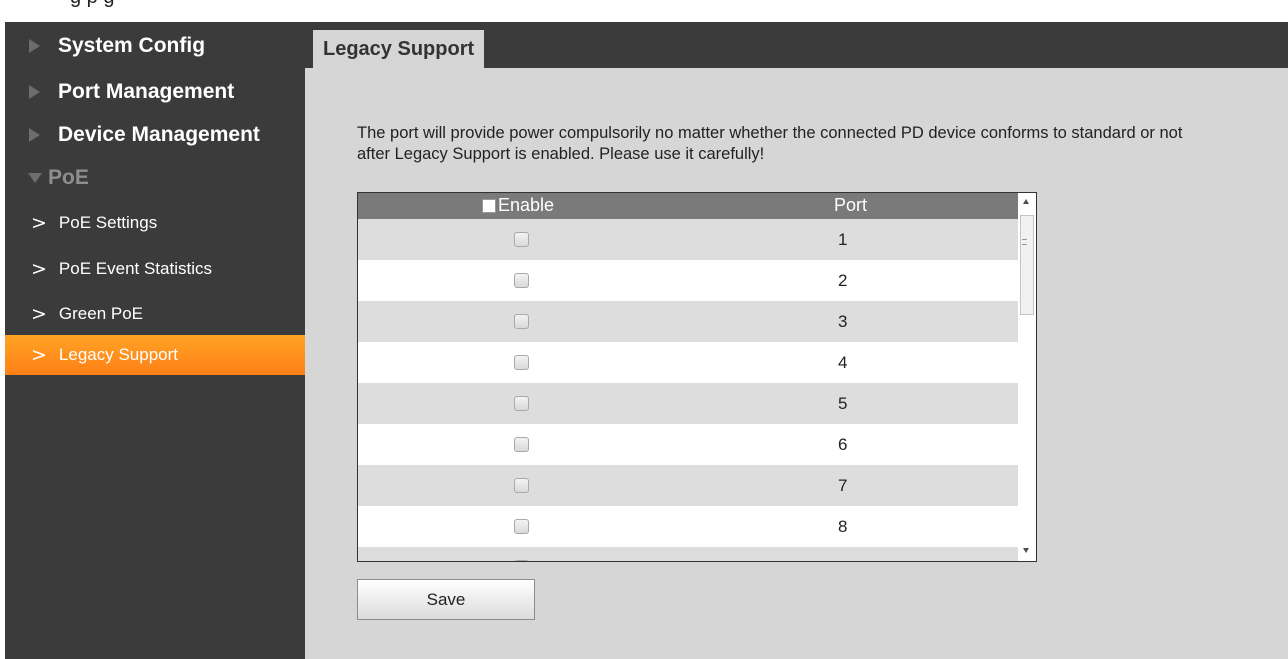  I want to click on table-row: 3, so click(688, 321).